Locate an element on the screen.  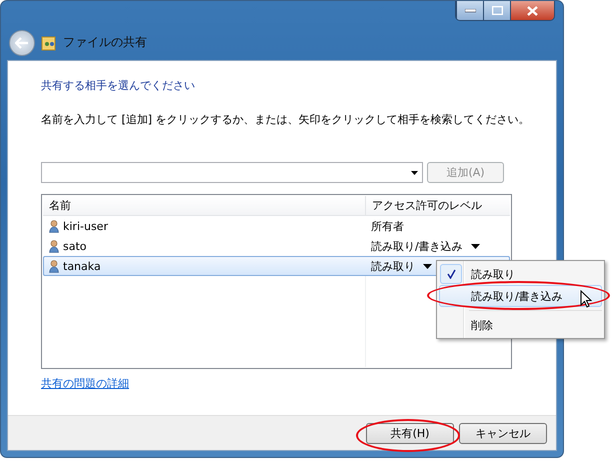
minimize-button is located at coordinates (469, 10).